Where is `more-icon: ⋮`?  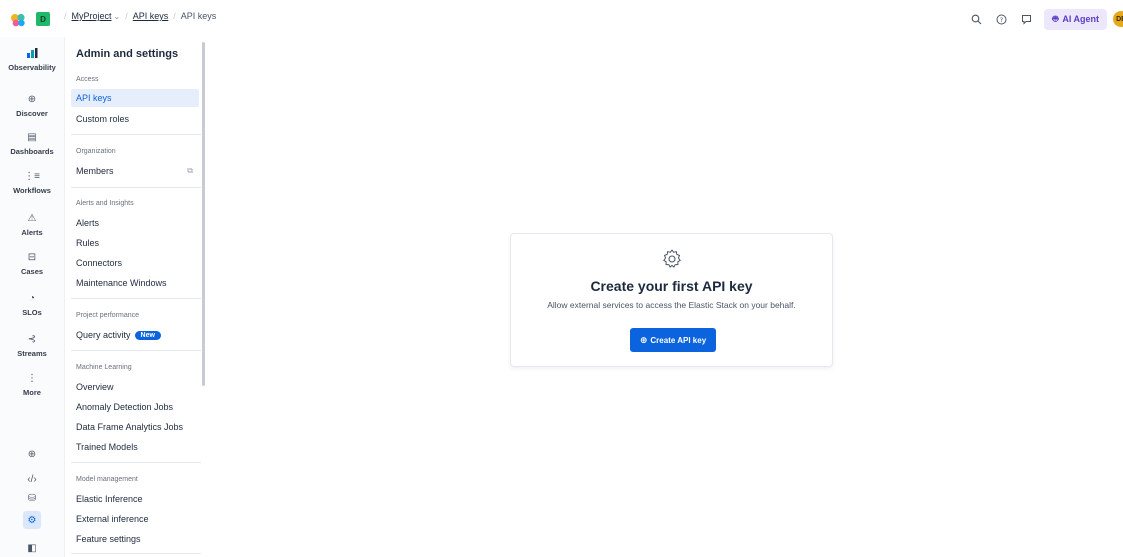
more-icon: ⋮ is located at coordinates (32, 378).